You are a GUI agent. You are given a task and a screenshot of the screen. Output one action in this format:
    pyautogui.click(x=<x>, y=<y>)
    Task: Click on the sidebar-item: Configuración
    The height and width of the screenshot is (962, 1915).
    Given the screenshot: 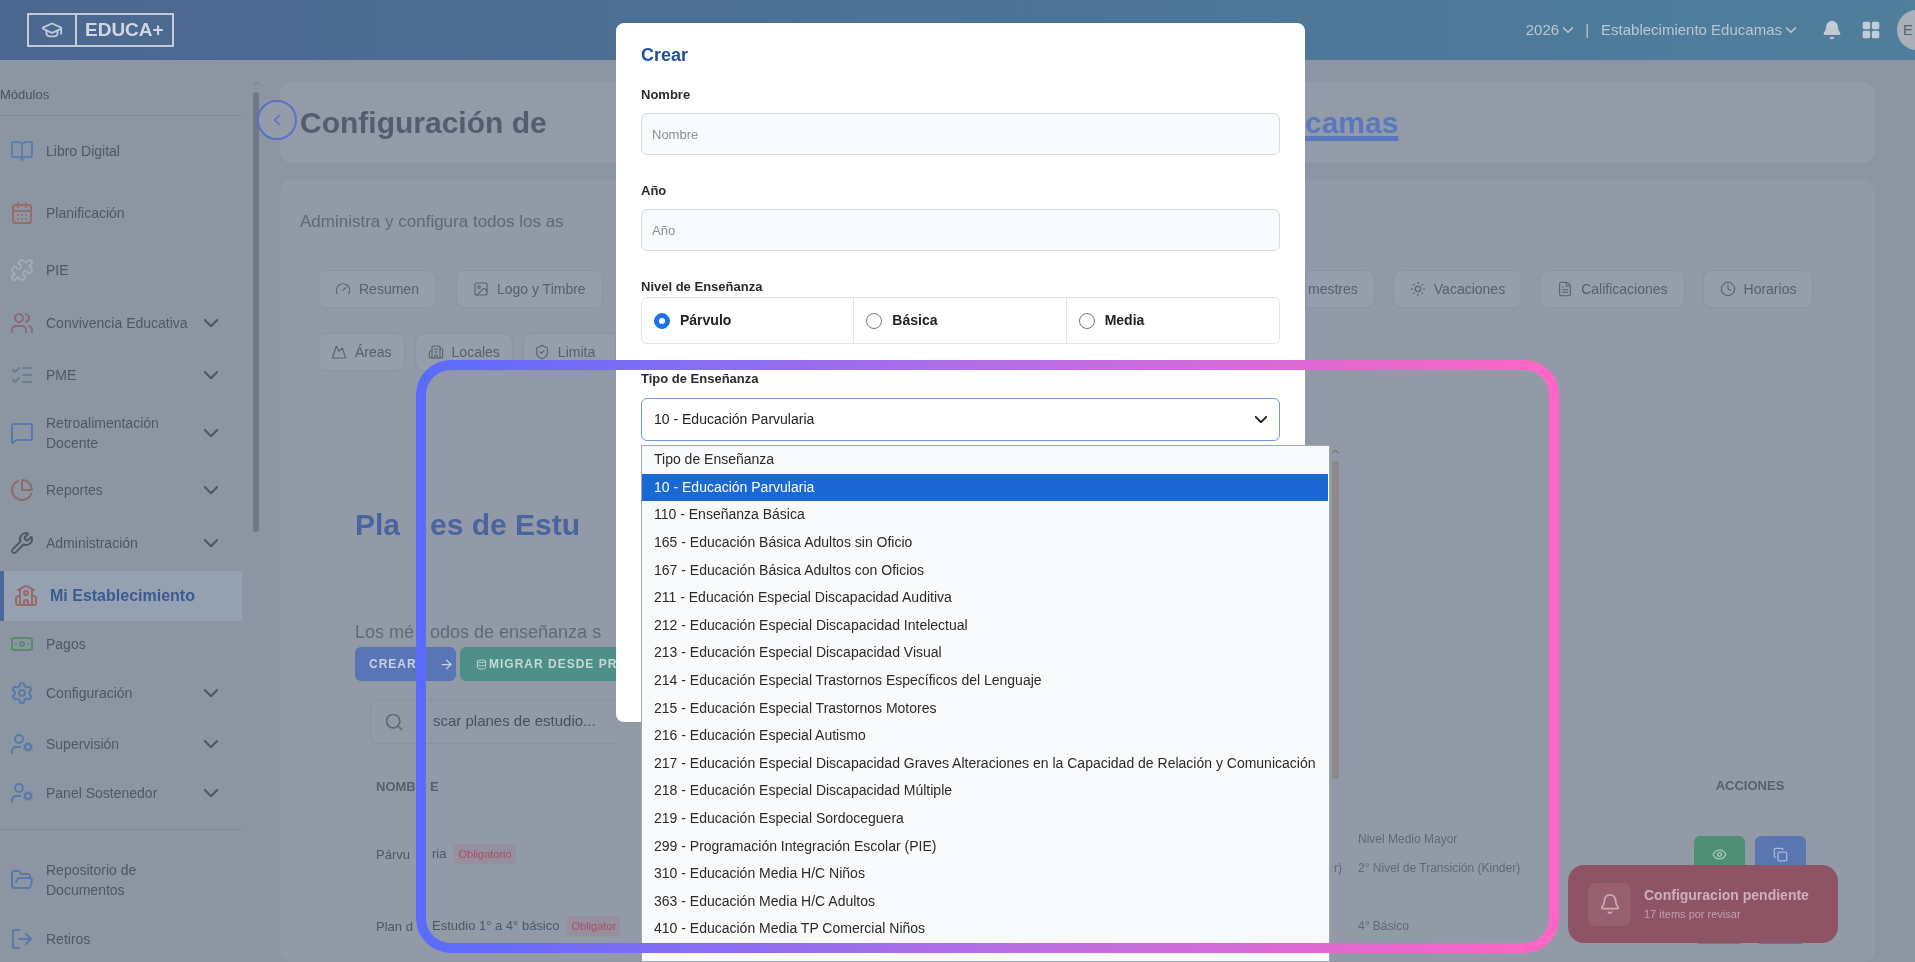 What is the action you would take?
    pyautogui.click(x=121, y=693)
    